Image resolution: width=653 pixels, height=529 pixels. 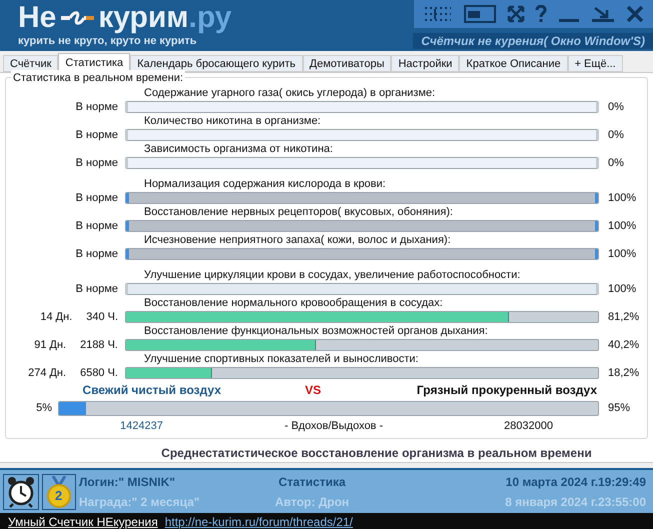 I want to click on tab: Краткое Описание, so click(x=513, y=63).